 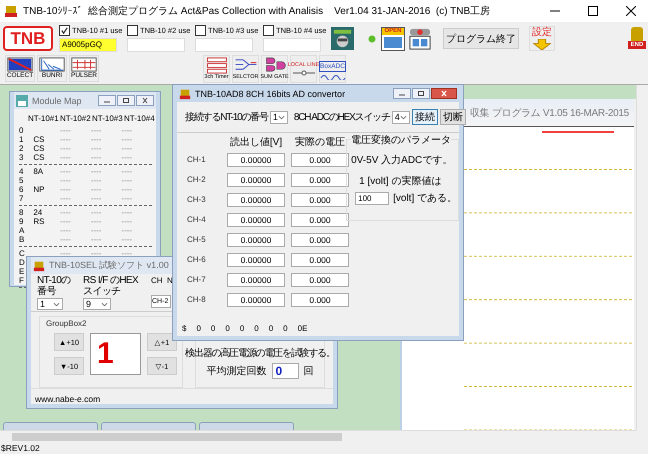 I want to click on scale-field: 100, so click(x=372, y=198).